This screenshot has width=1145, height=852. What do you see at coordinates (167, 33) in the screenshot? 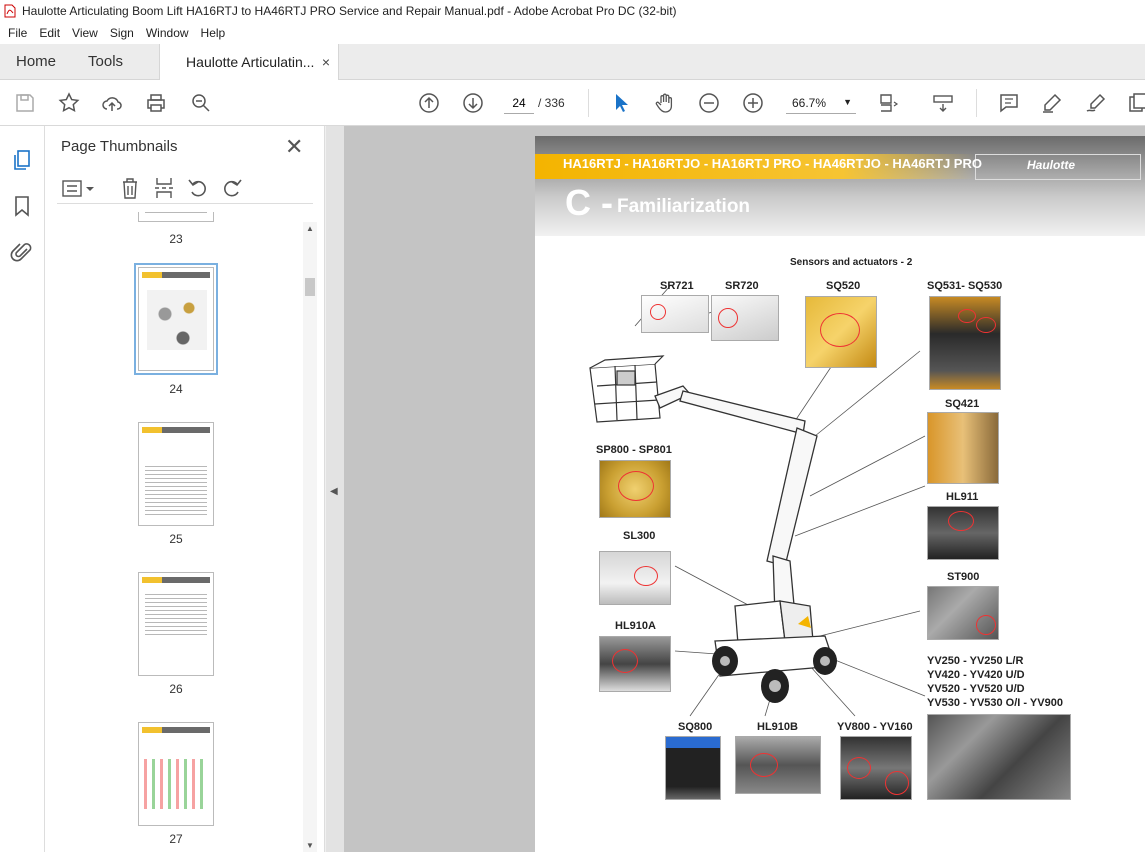
I see `menu-window: Window` at bounding box center [167, 33].